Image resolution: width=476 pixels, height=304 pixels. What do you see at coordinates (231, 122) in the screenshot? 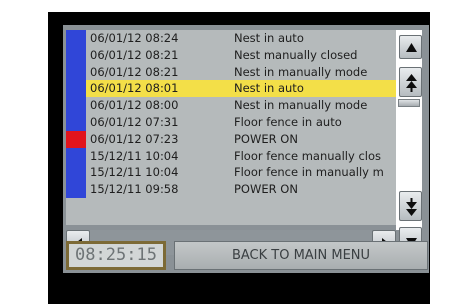
I see `list-item: 06/01/12 07:31 Floor fence in auto` at bounding box center [231, 122].